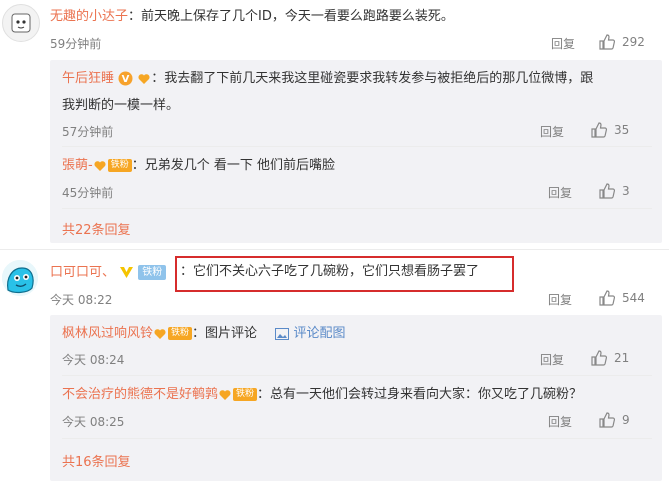  I want to click on like-button: 544, so click(621, 298).